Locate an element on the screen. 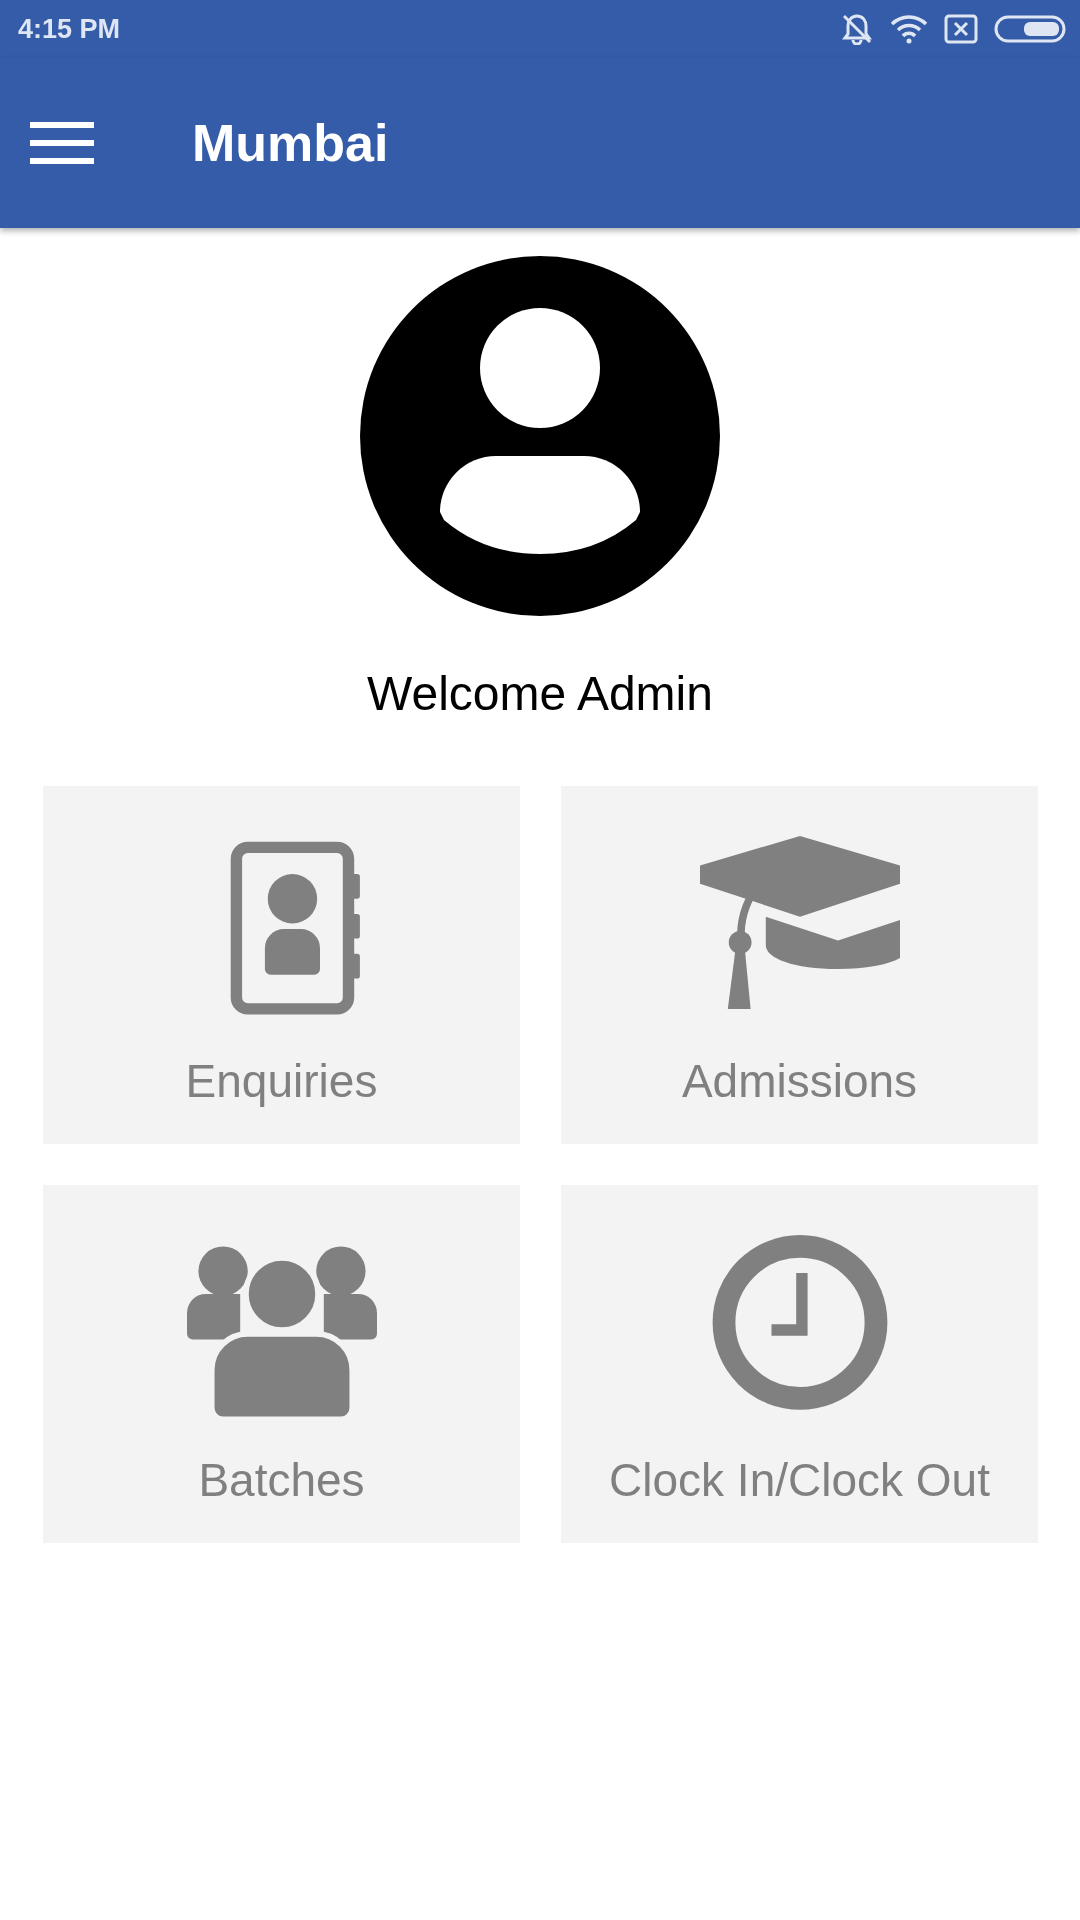 This screenshot has height=1920, width=1080. tile-label: Clock In/Clock Out is located at coordinates (799, 1480).